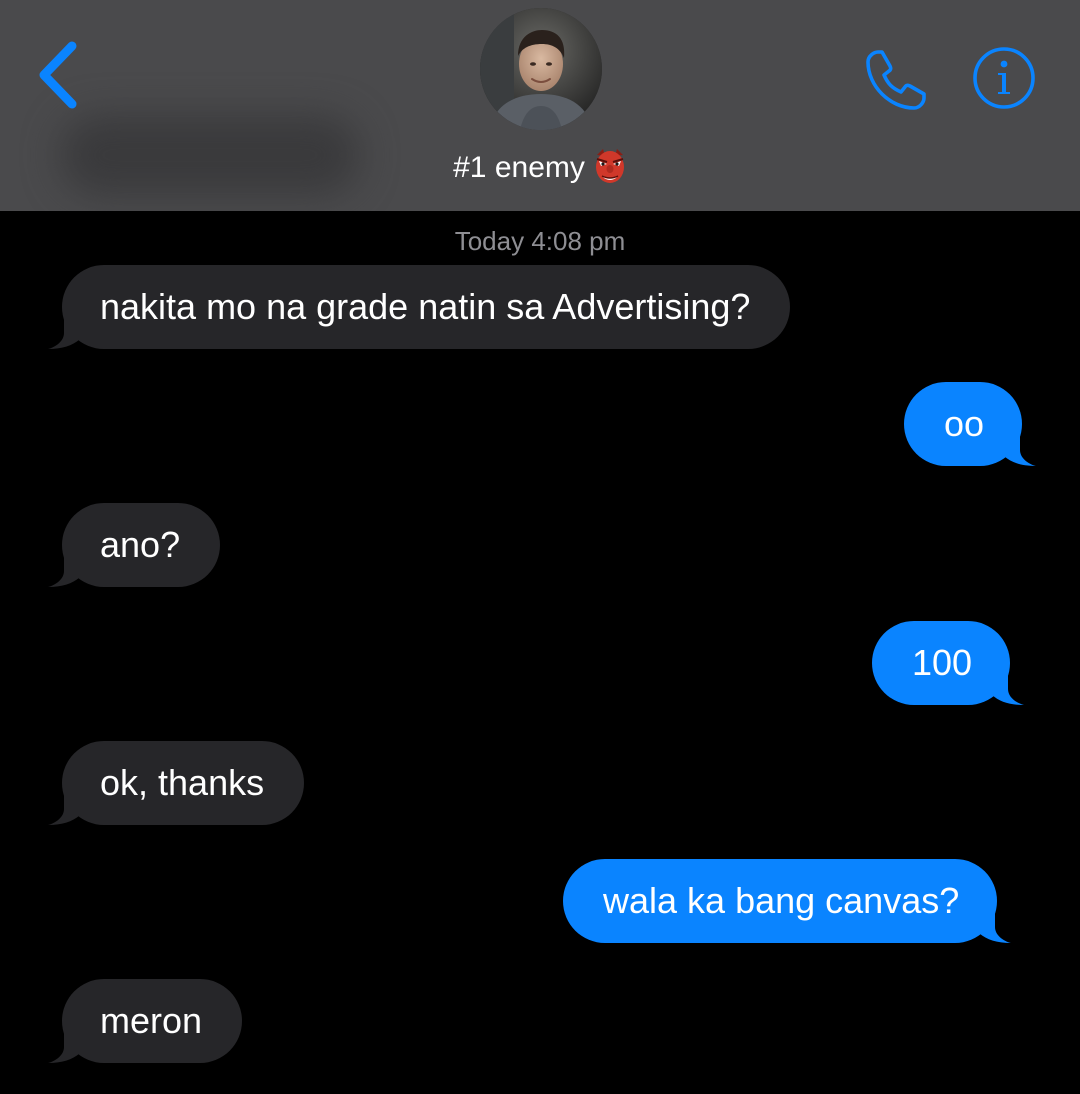 Image resolution: width=1080 pixels, height=1094 pixels. What do you see at coordinates (942, 662) in the screenshot?
I see `message-text: 100` at bounding box center [942, 662].